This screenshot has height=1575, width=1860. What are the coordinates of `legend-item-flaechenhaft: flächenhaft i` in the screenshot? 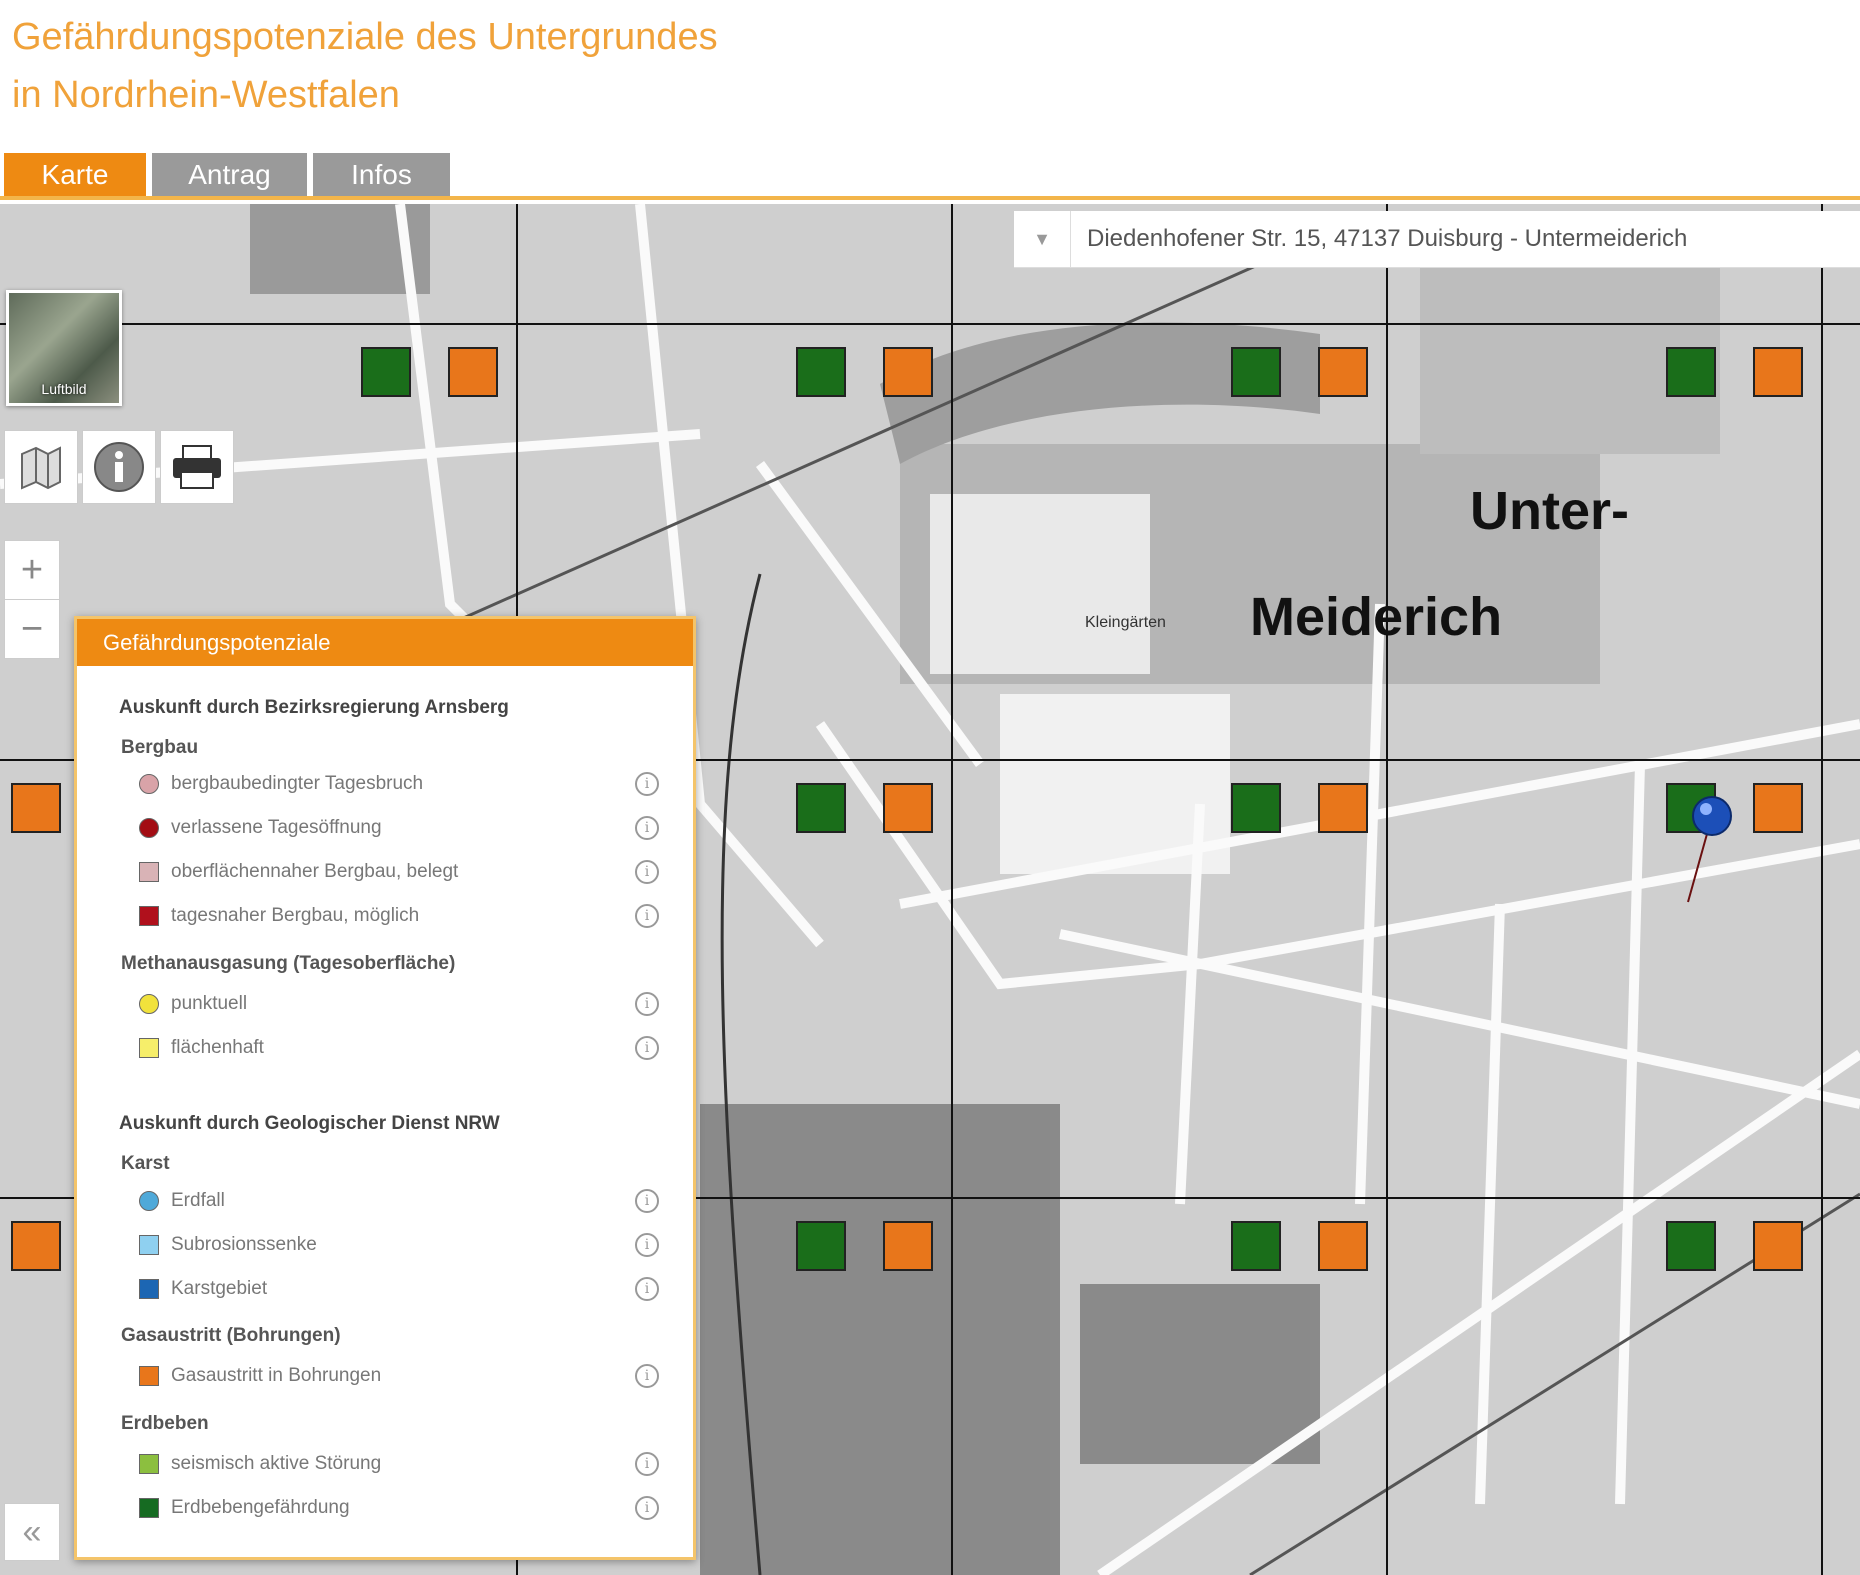 It's located at (399, 1048).